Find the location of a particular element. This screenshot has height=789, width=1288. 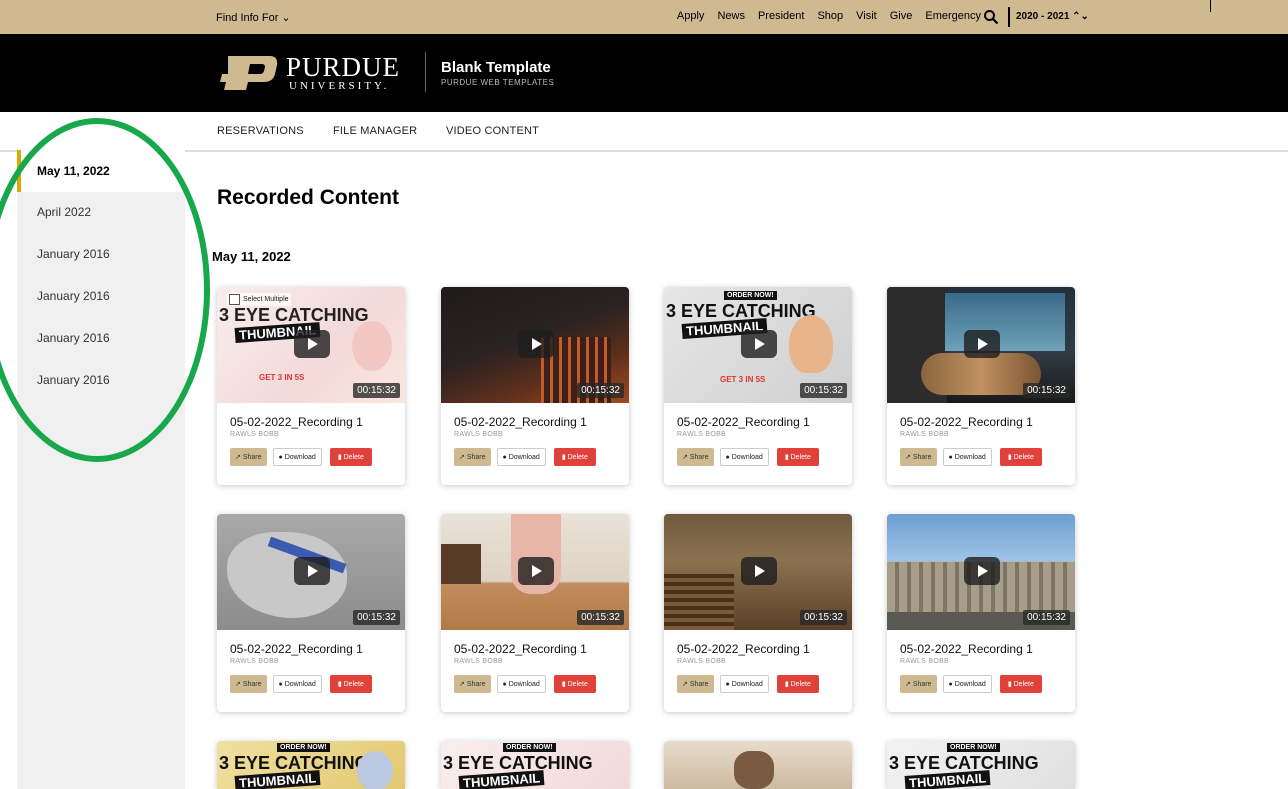

search-icon is located at coordinates (991, 17).